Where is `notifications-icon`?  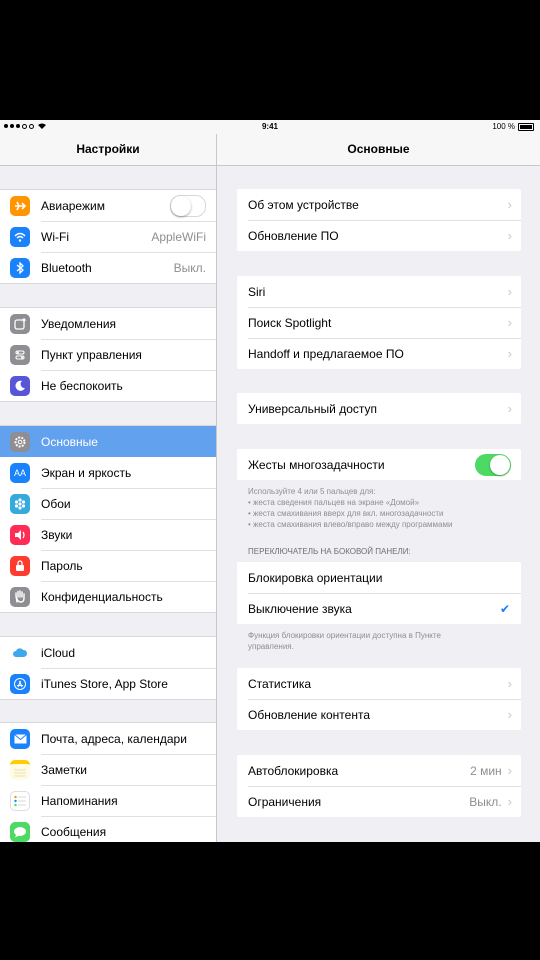
notifications-icon is located at coordinates (20, 323).